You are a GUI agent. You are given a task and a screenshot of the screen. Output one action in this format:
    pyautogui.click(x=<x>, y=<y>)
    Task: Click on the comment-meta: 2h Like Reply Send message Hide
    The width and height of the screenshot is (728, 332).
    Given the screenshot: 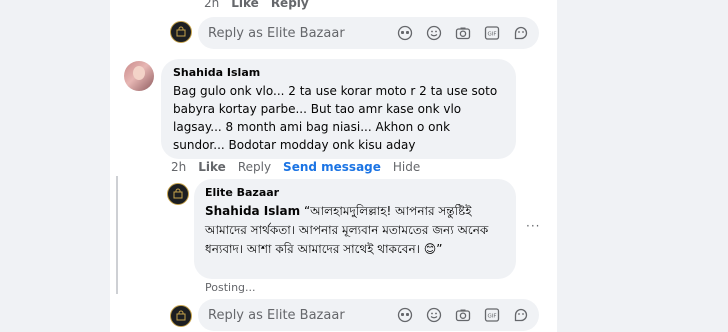 What is the action you would take?
    pyautogui.click(x=295, y=167)
    